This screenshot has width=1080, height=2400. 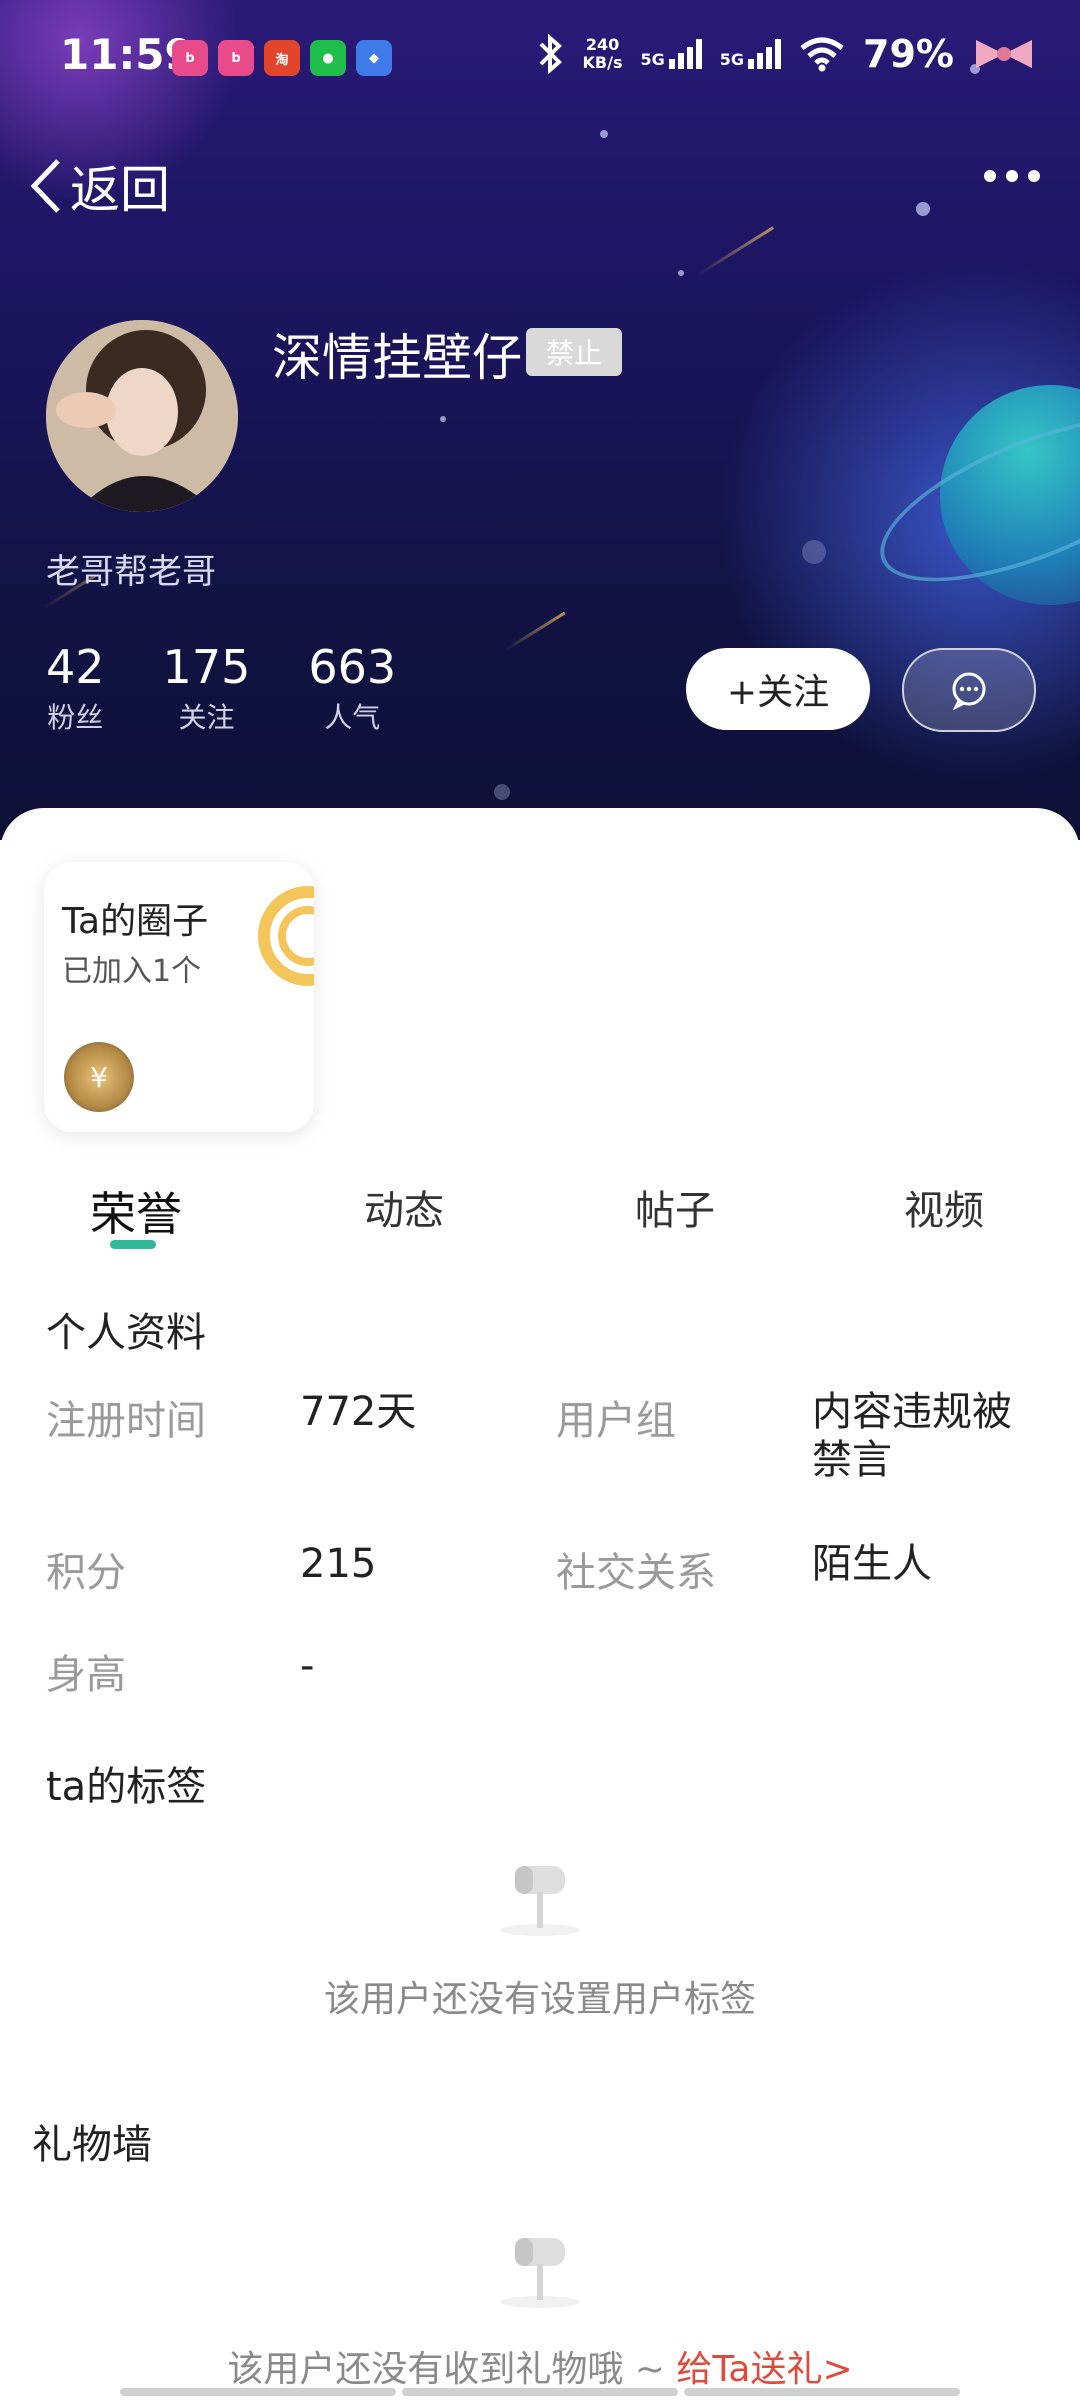 What do you see at coordinates (45, 186) in the screenshot?
I see `chevron-left-icon` at bounding box center [45, 186].